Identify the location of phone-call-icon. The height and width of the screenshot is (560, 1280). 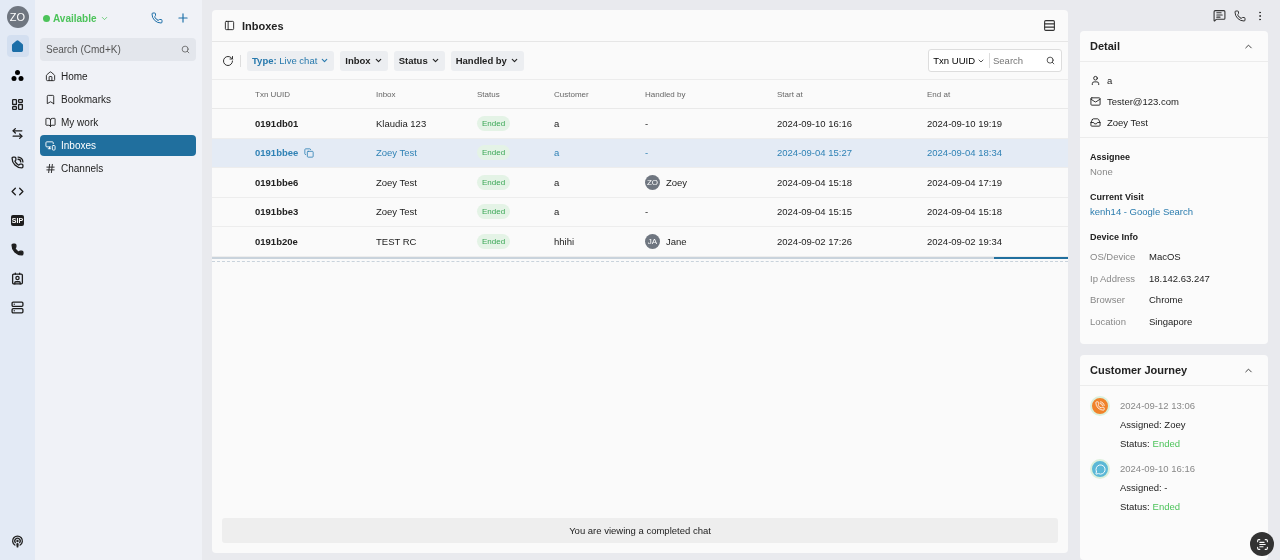
(17, 162).